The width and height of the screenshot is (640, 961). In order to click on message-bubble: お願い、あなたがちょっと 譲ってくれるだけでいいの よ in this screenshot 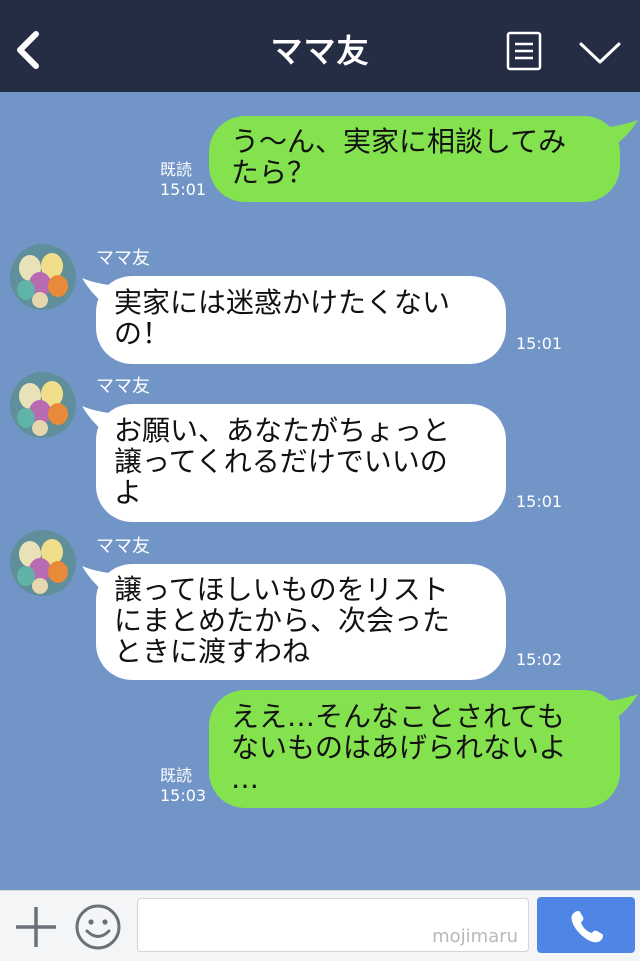, I will do `click(301, 463)`.